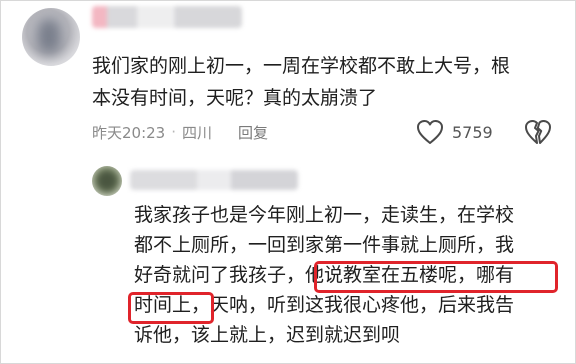  Describe the element at coordinates (324, 215) in the screenshot. I see `reply-line-1: 我家孩子也是今年刚上初一，走读生，在学校` at that location.